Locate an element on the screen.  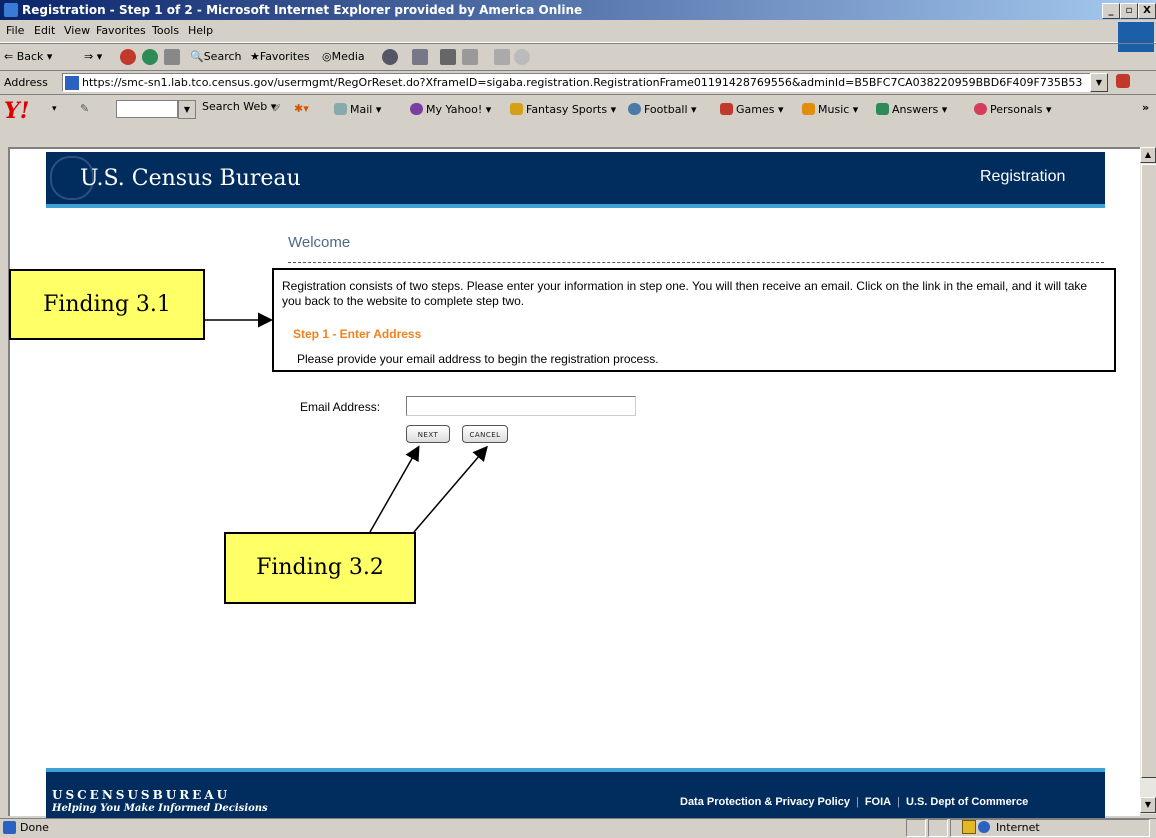
yahoo-logo: Y! is located at coordinates (16, 111).